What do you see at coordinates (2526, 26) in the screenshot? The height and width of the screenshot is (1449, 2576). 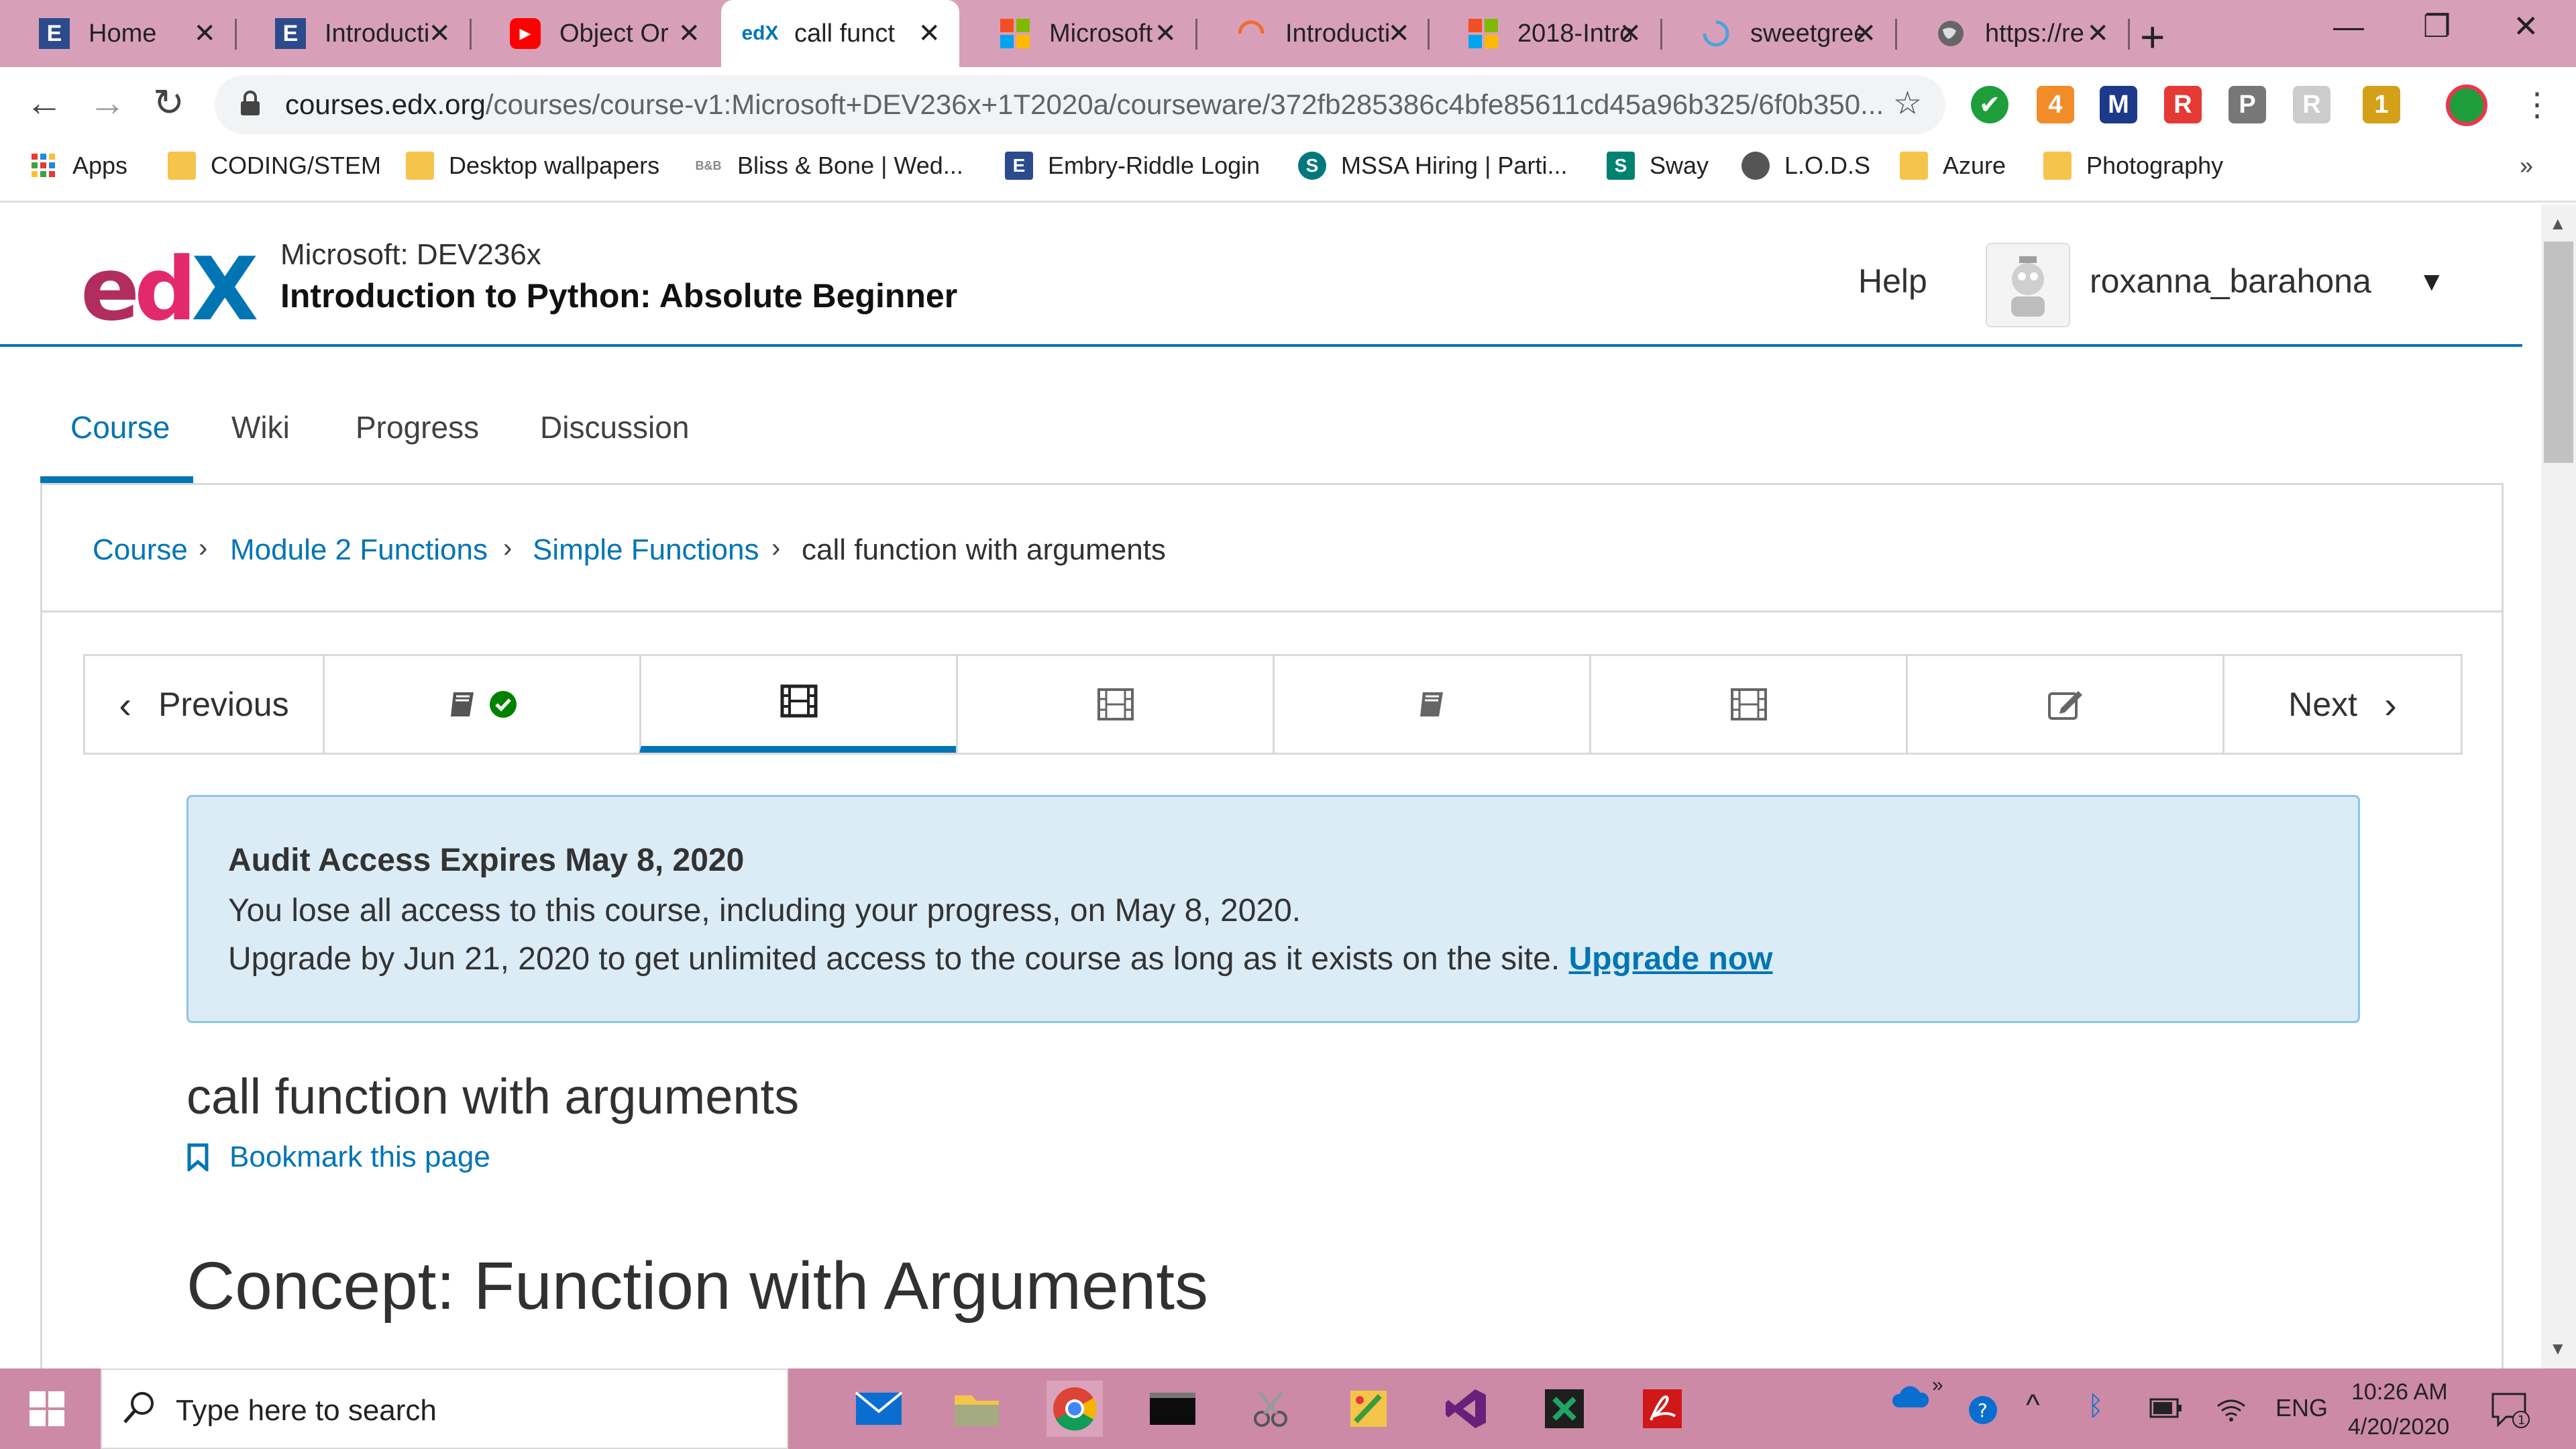 I see `close-window-button: ✕` at bounding box center [2526, 26].